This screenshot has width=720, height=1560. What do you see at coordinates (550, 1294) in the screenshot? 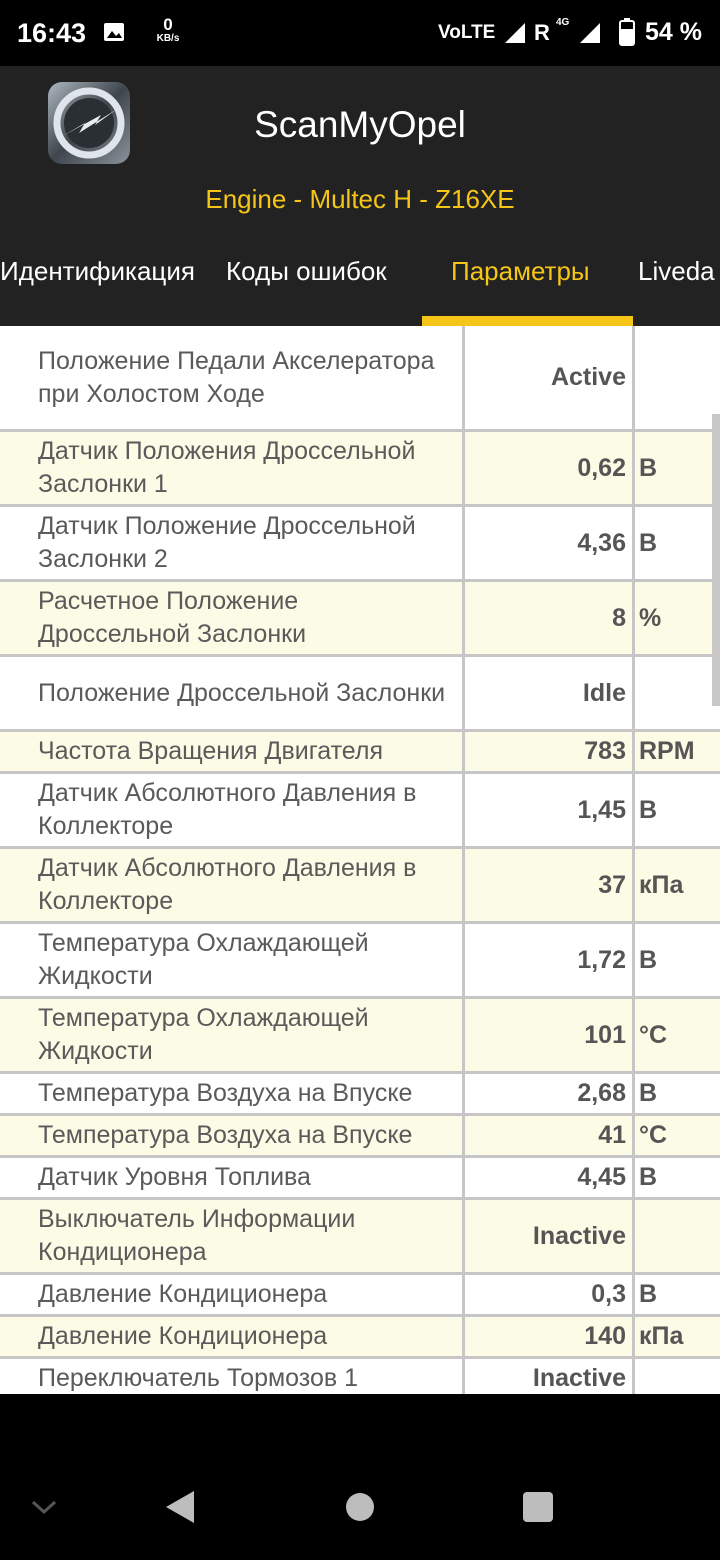
I see `parameter-value: 0,3` at bounding box center [550, 1294].